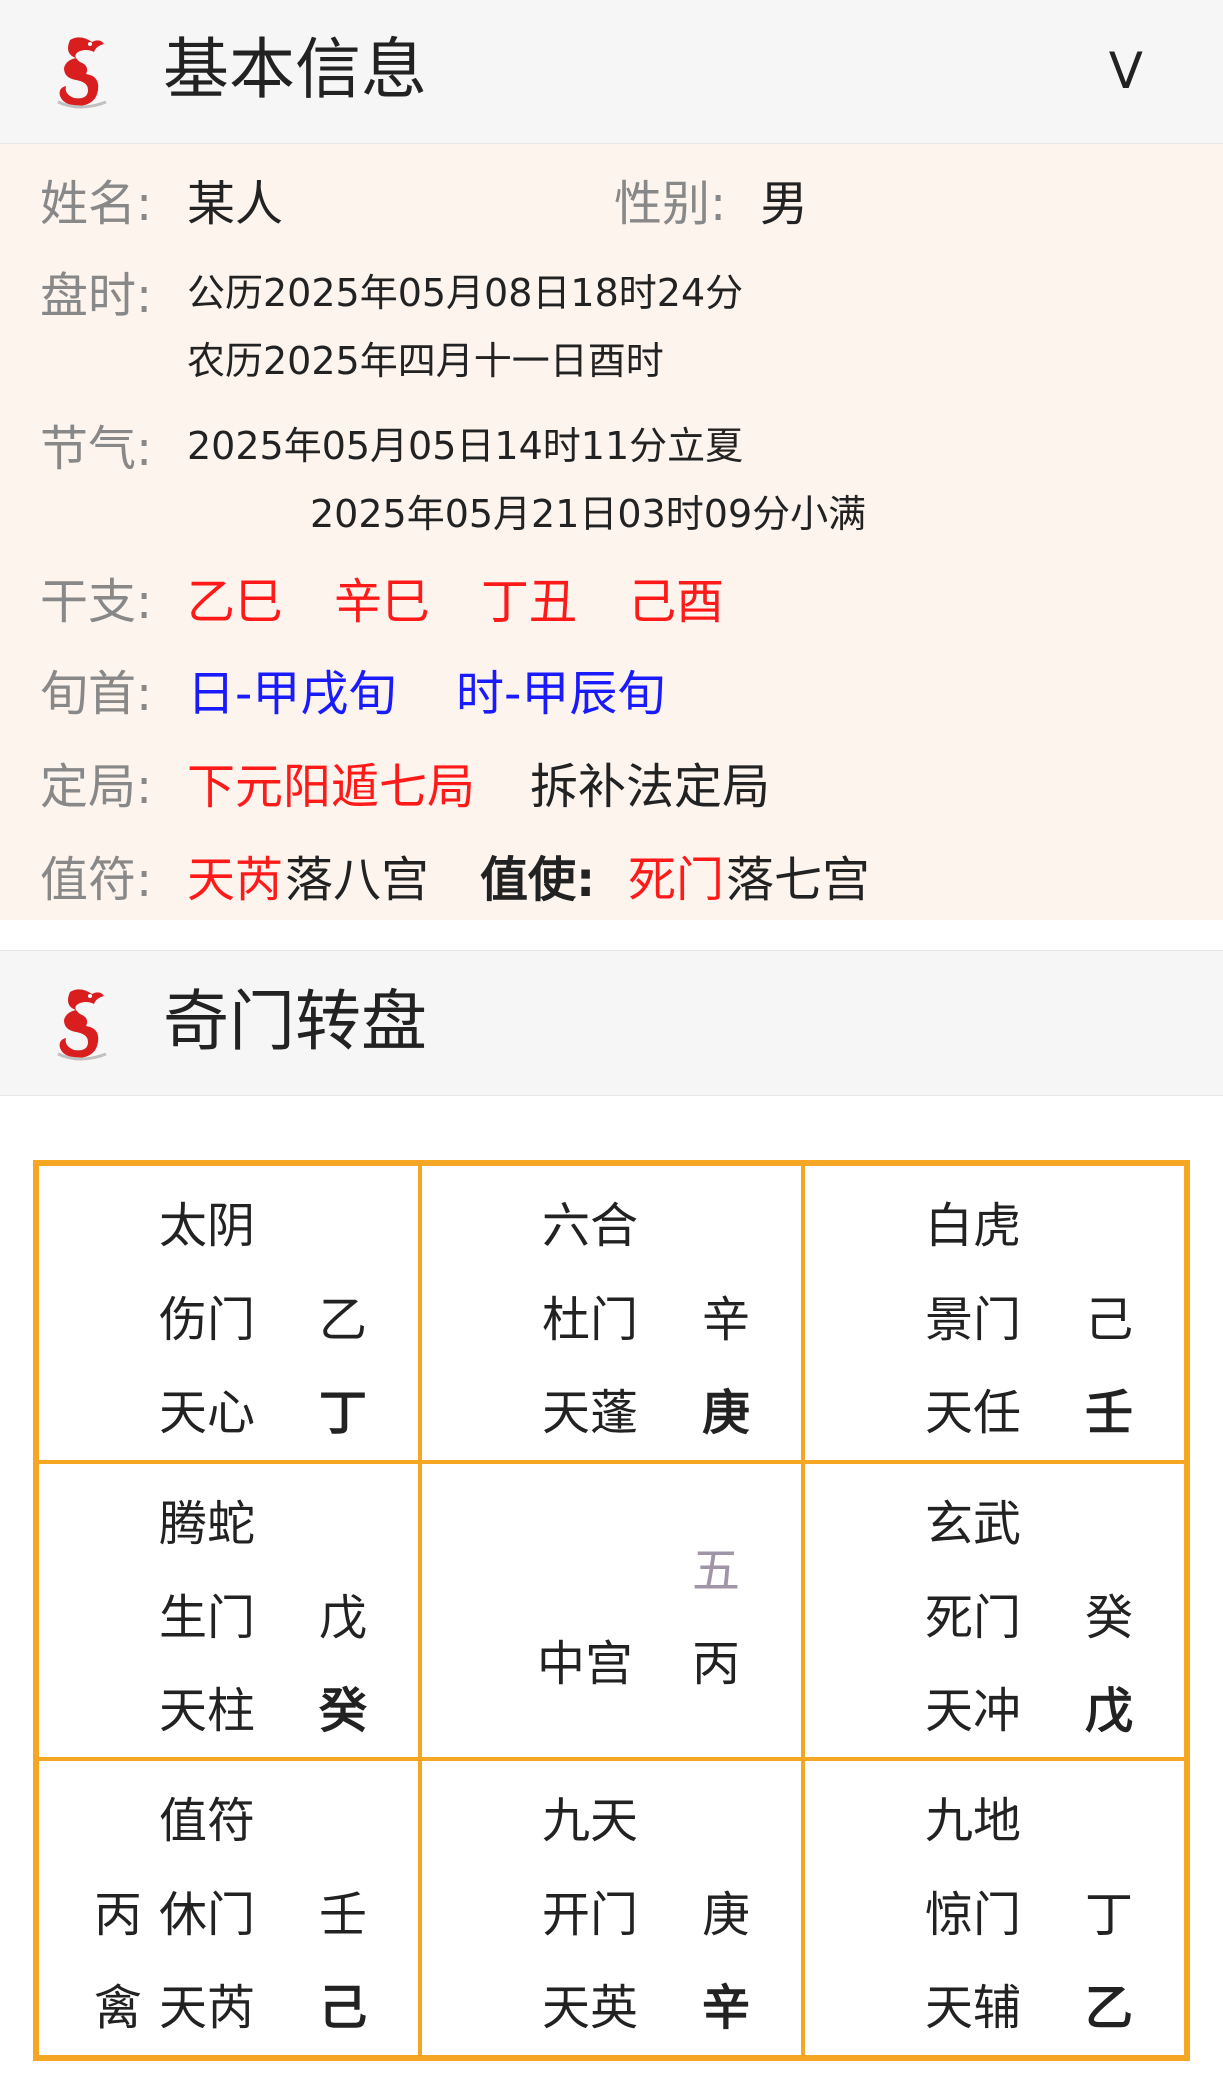 This screenshot has width=1223, height=2099. Describe the element at coordinates (96, 880) in the screenshot. I see `zhifu-label: 值符:` at that location.